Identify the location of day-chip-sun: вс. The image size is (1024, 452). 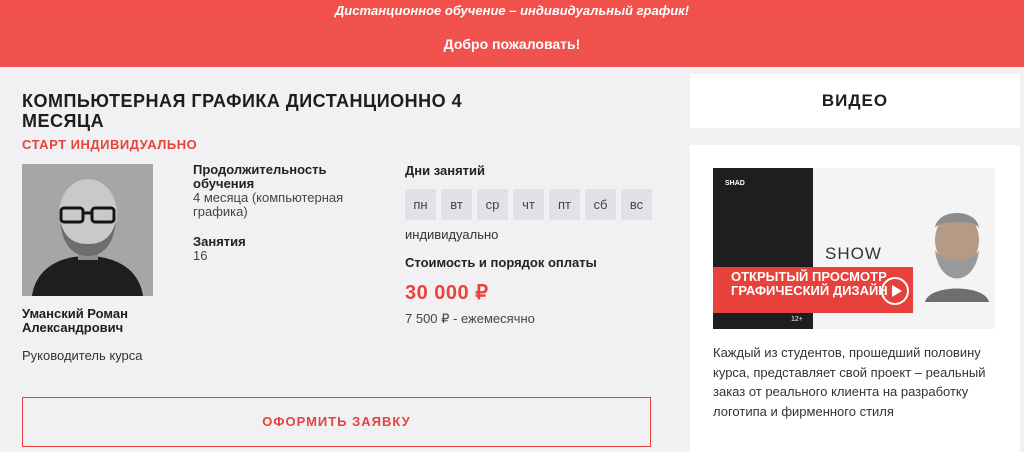
(636, 204).